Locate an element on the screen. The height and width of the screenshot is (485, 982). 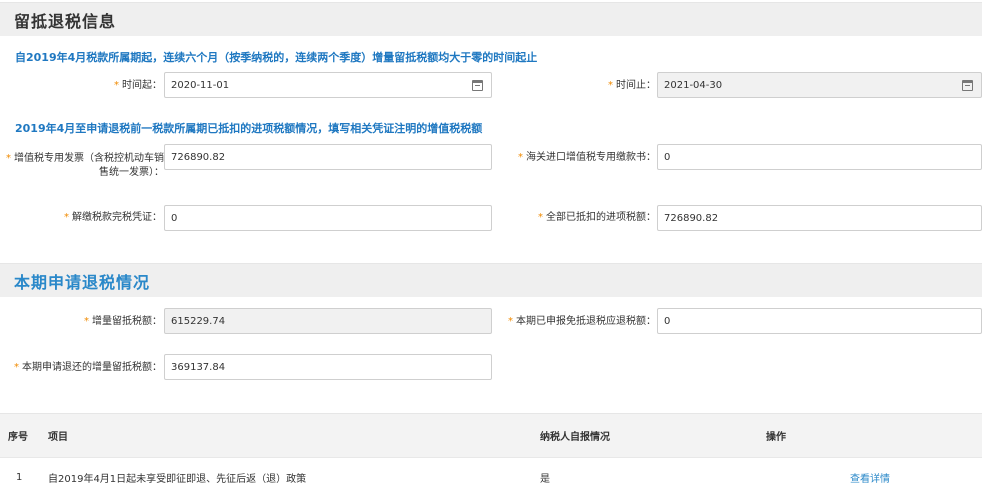
tax-cert-label: * 解缴税款完税凭证： is located at coordinates (113, 217).